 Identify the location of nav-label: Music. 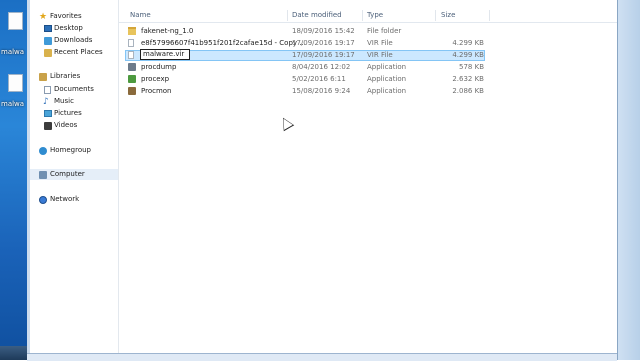
(64, 101).